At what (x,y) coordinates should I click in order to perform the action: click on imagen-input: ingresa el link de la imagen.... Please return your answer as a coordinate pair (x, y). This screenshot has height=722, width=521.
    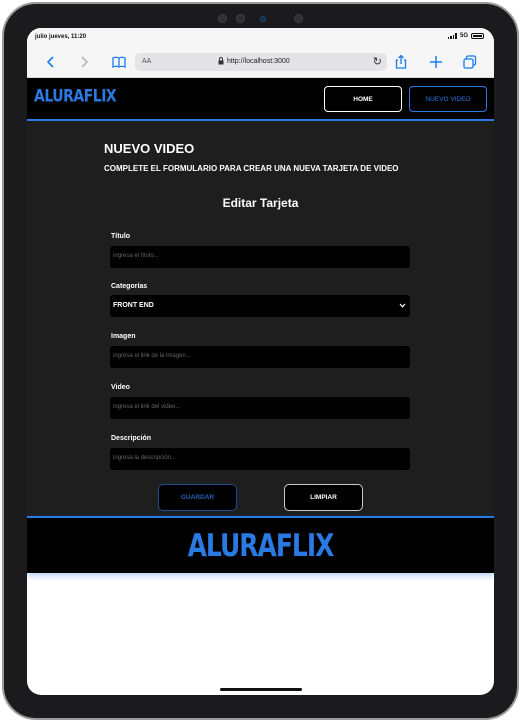
    Looking at the image, I should click on (260, 357).